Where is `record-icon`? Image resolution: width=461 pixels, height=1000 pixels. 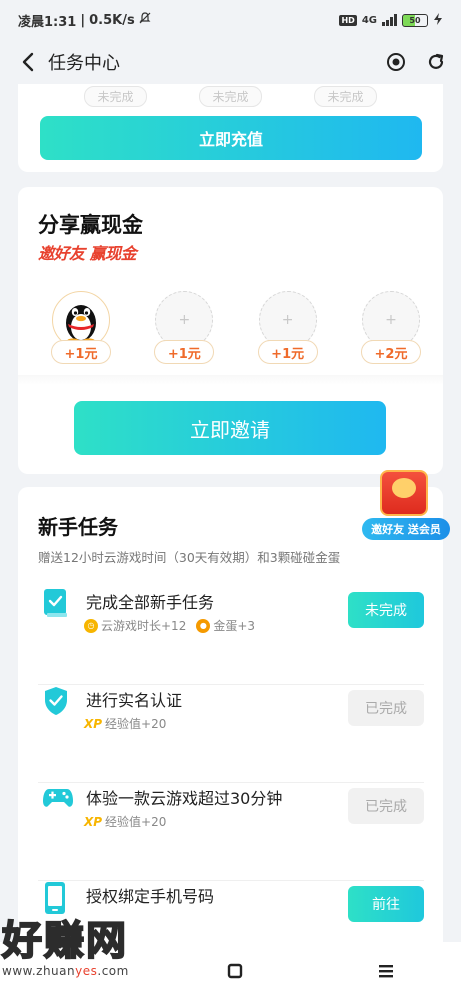 record-icon is located at coordinates (396, 62).